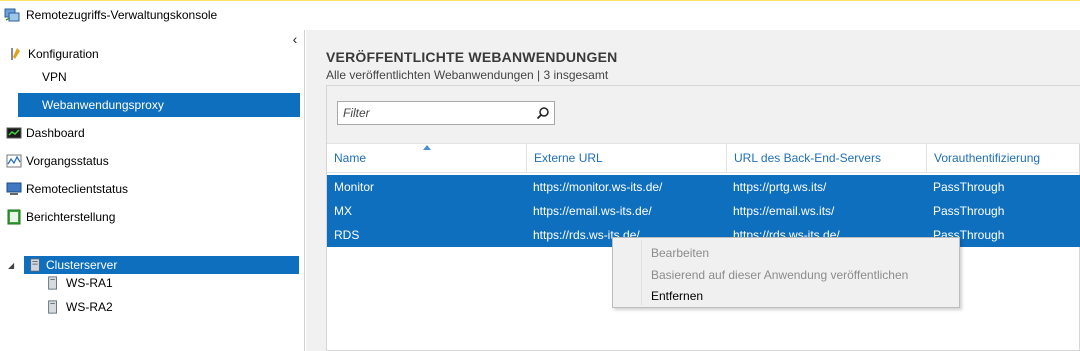 The image size is (1080, 351). What do you see at coordinates (162, 77) in the screenshot?
I see `nav-item-vpn: VPN` at bounding box center [162, 77].